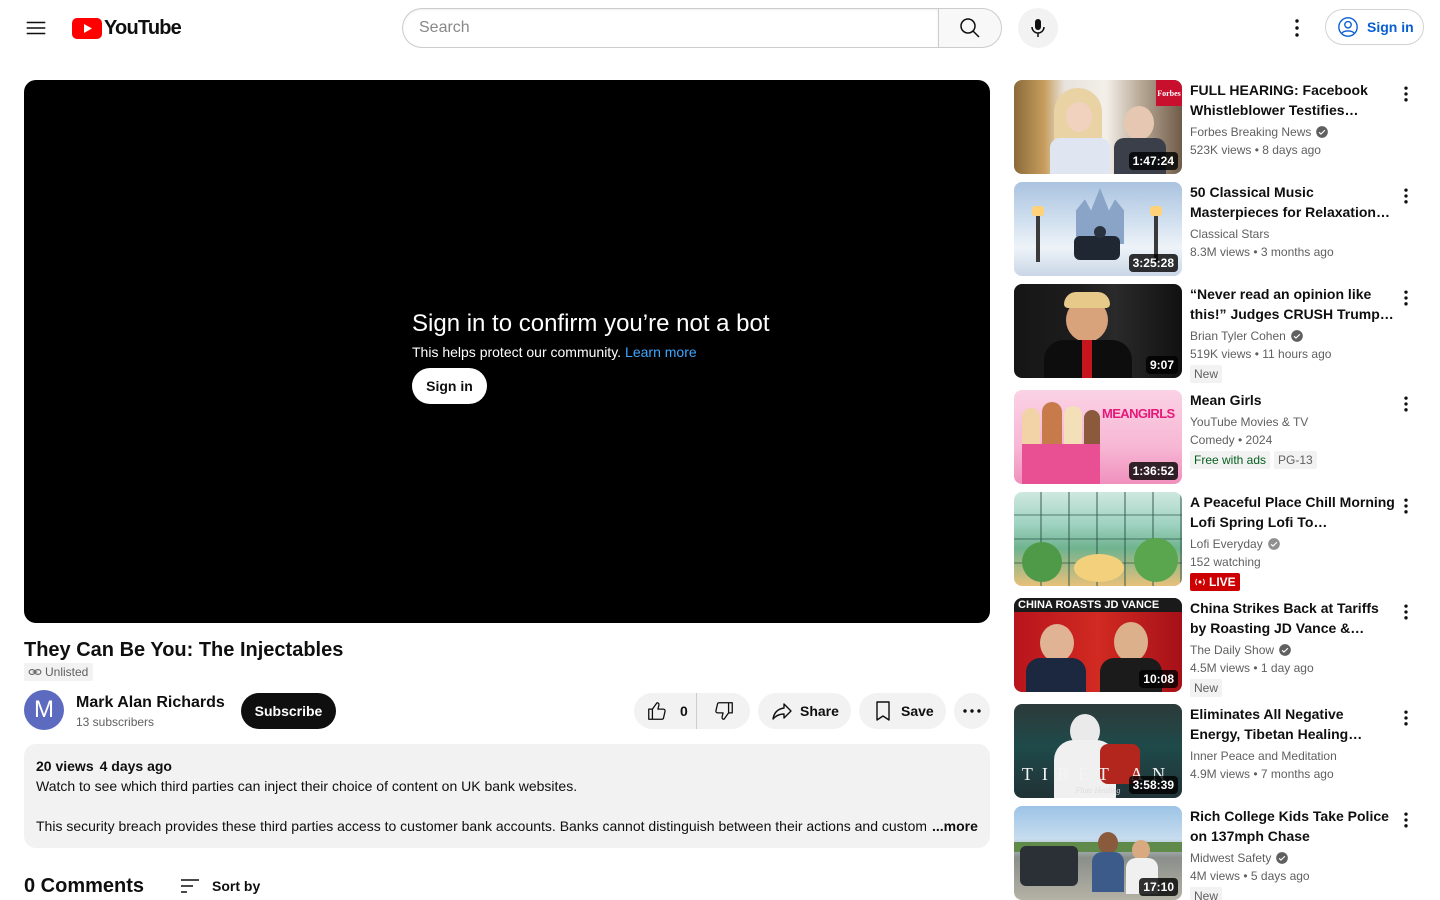 The image size is (1440, 900). I want to click on guide-menu-button, so click(36, 28).